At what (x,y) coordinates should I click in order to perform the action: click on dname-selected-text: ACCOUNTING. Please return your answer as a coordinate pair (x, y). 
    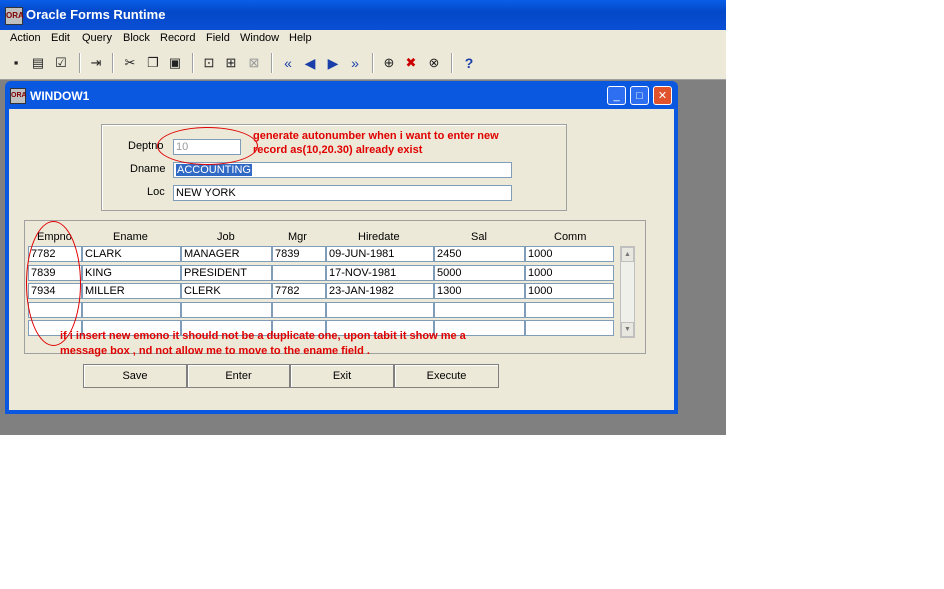
    Looking at the image, I should click on (214, 170).